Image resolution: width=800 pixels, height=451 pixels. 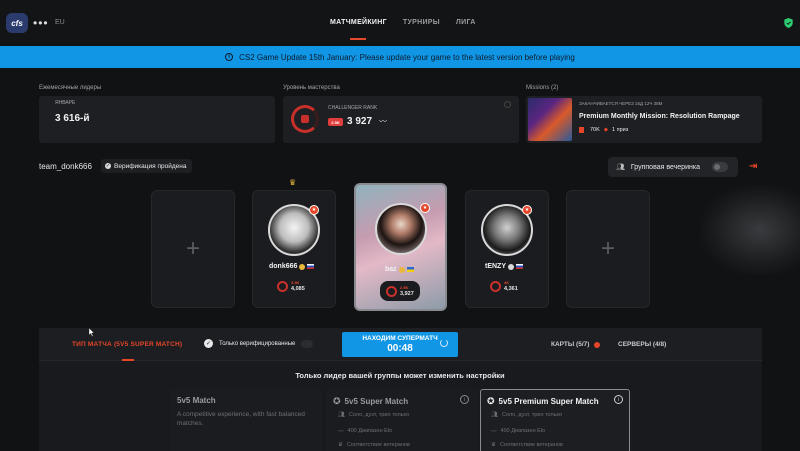 What do you see at coordinates (291, 286) in the screenshot?
I see `player-elo: 3.9K 4,085` at bounding box center [291, 286].